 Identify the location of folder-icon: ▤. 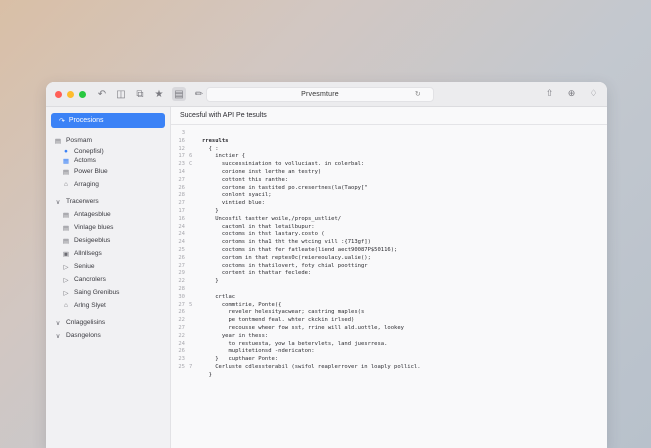
(58, 141).